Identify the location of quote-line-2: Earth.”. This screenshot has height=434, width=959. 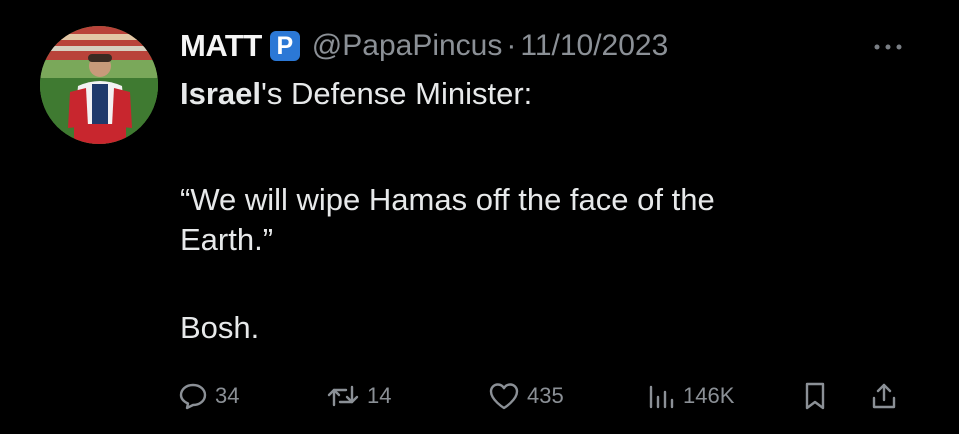
(227, 239).